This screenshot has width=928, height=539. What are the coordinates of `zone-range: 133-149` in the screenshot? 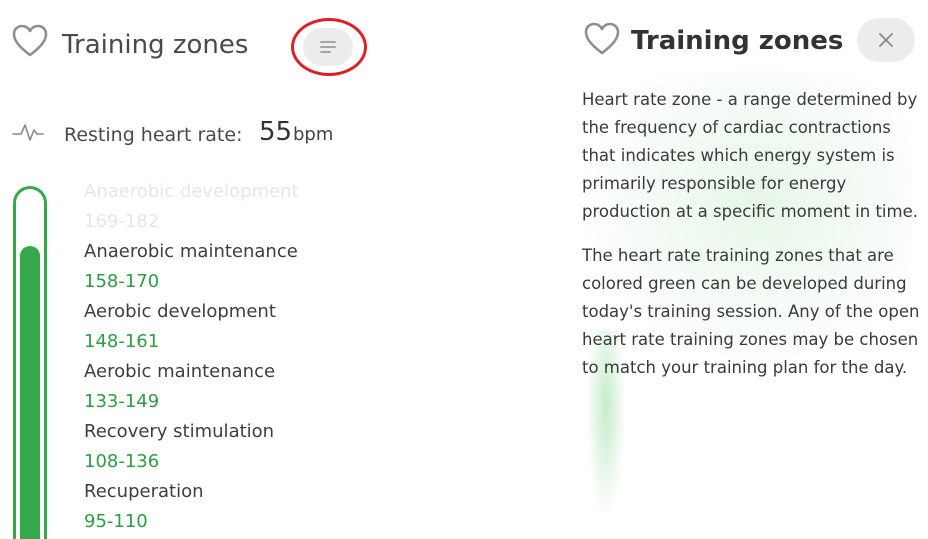 It's located at (122, 401).